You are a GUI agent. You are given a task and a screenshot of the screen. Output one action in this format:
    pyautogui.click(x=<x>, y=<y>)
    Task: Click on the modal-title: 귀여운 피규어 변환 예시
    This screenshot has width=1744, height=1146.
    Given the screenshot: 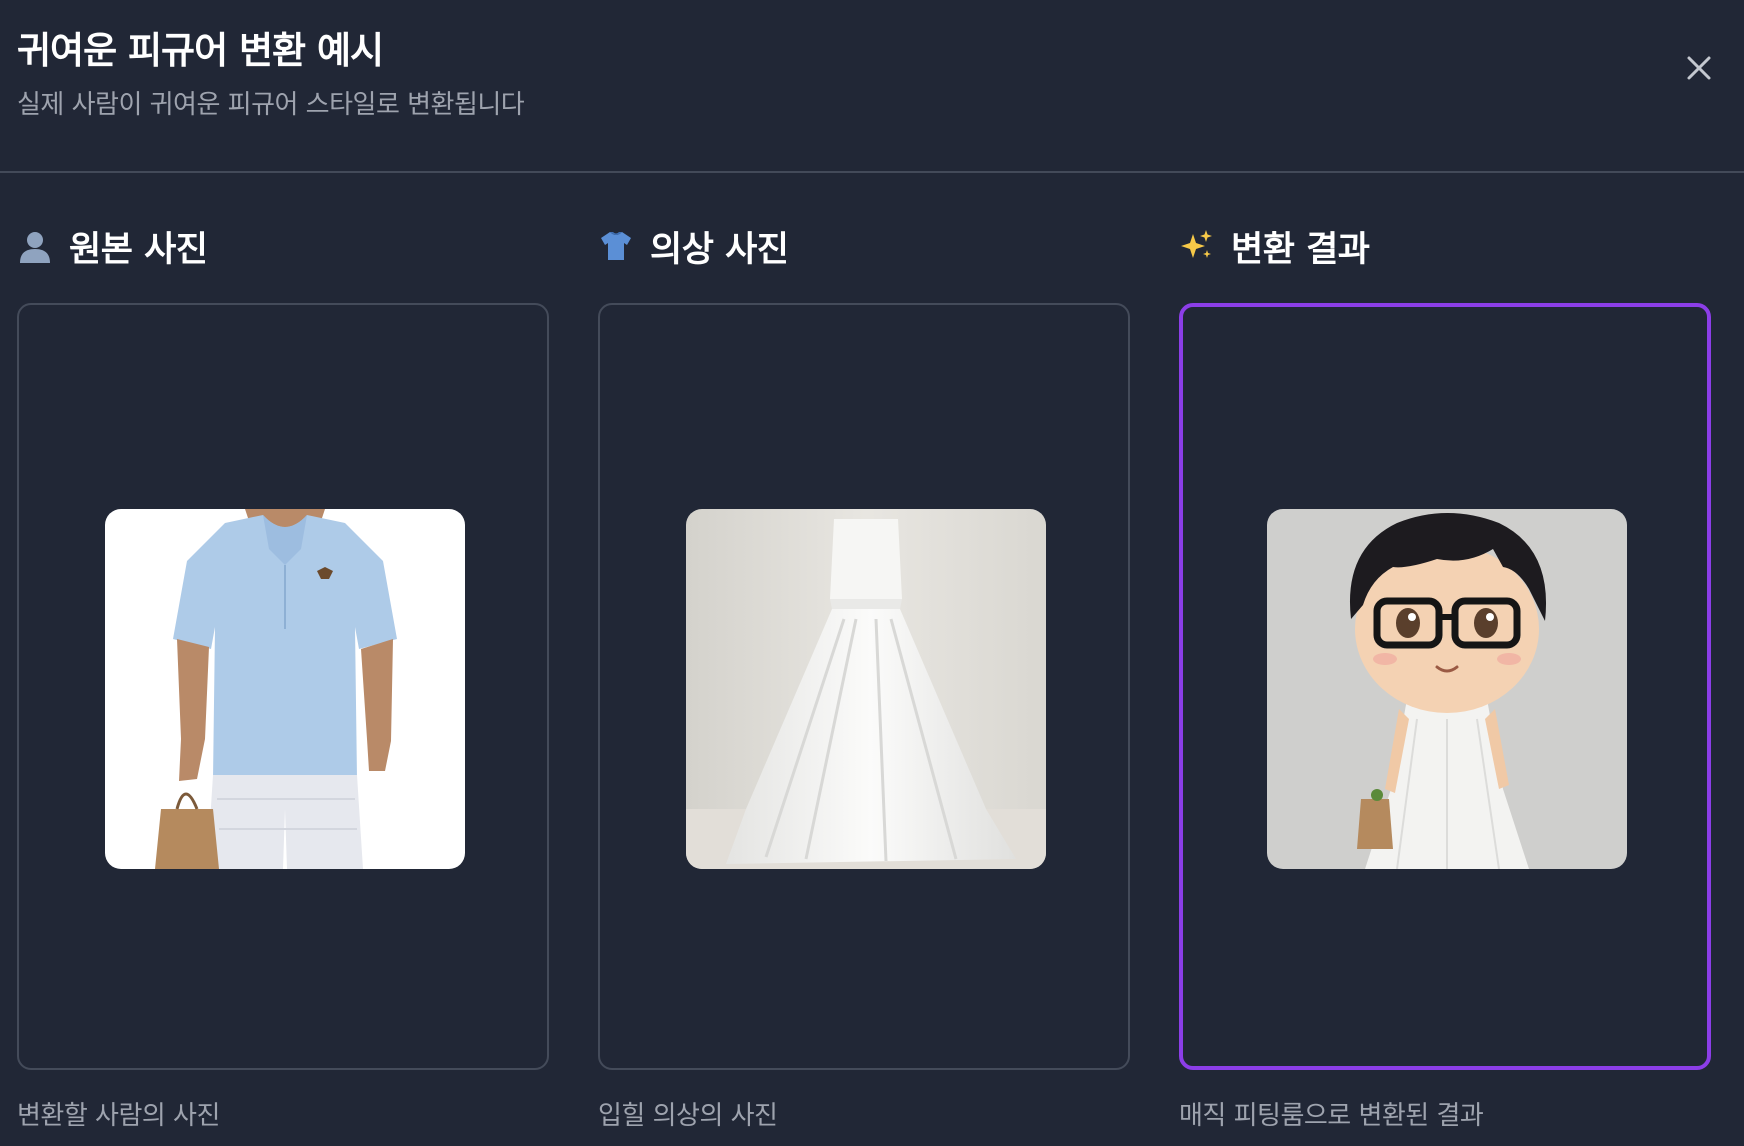 What is the action you would take?
    pyautogui.click(x=200, y=50)
    